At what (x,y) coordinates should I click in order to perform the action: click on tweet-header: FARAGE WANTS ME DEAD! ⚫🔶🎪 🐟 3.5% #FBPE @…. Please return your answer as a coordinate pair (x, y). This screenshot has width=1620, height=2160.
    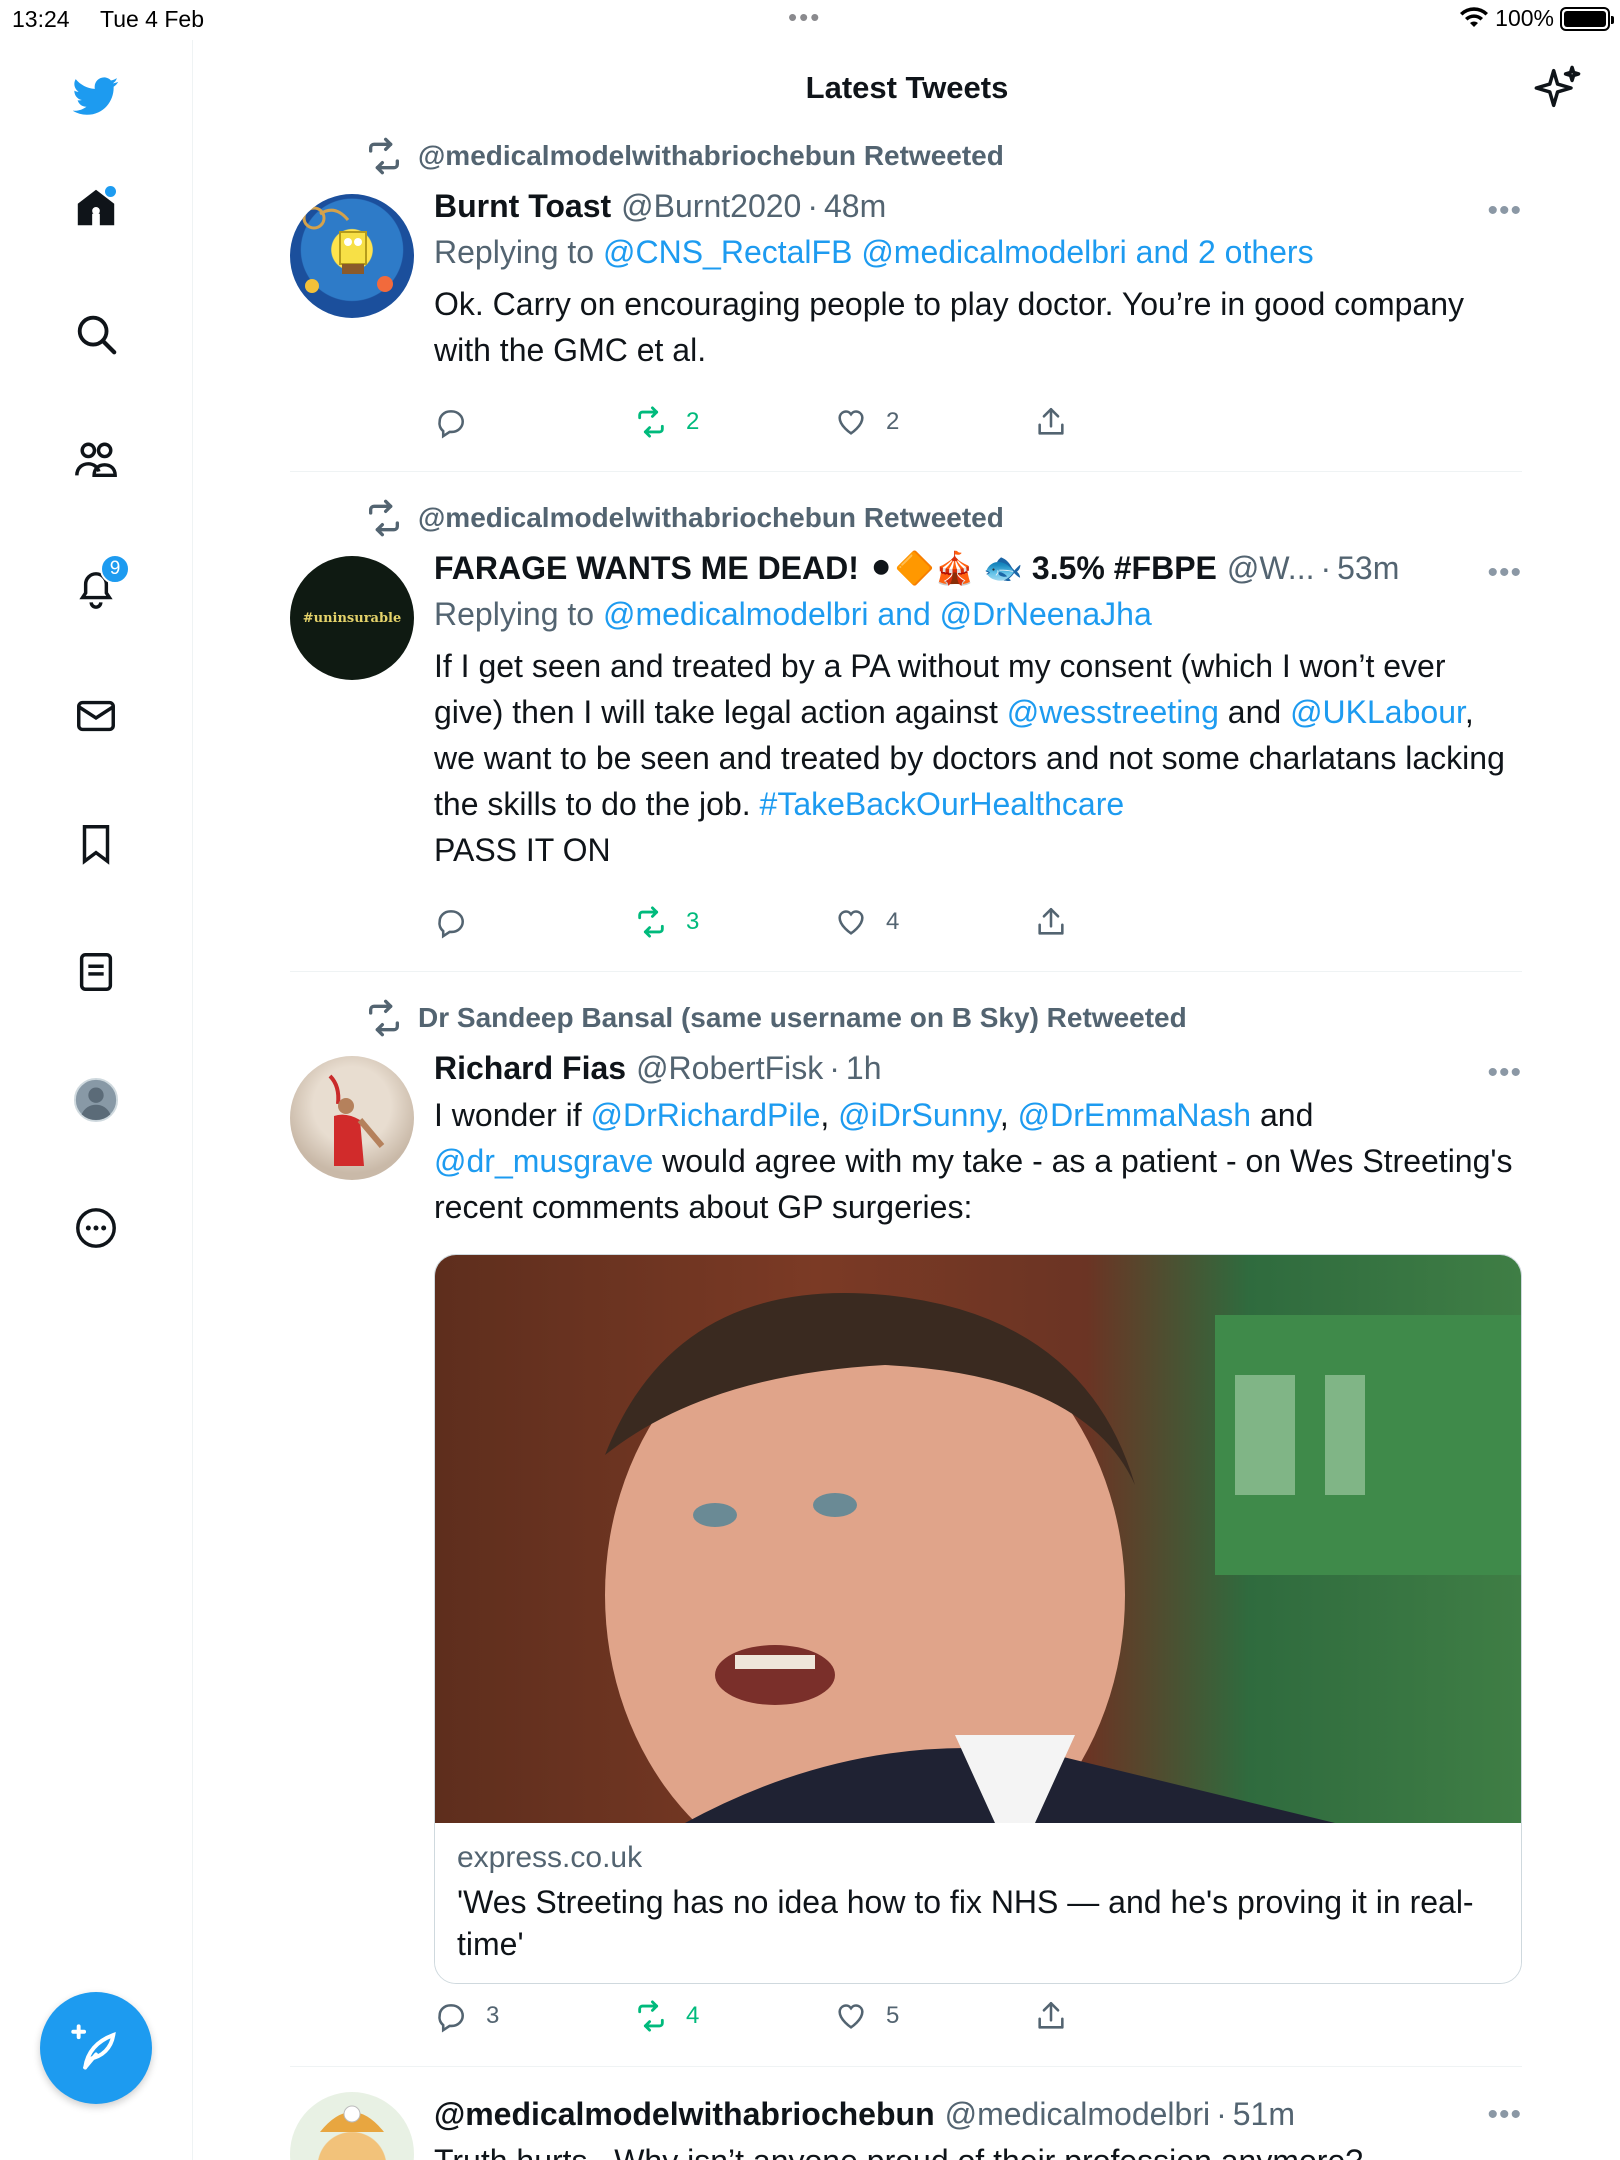
    Looking at the image, I should click on (917, 568).